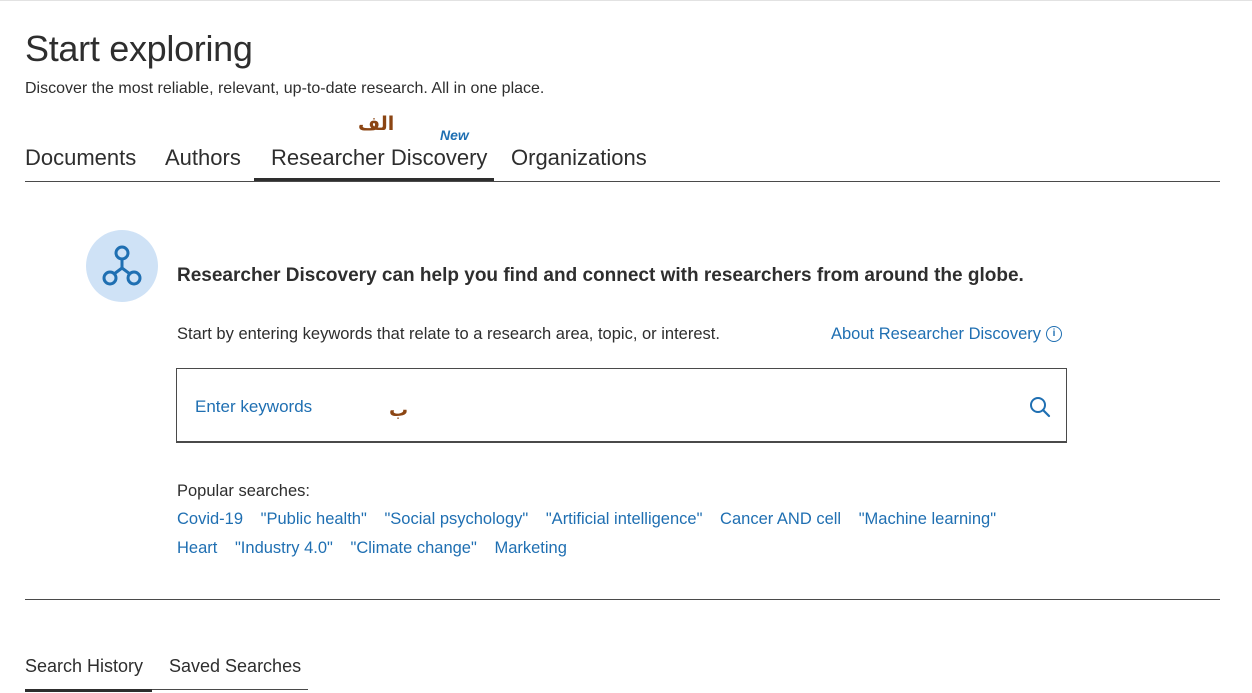 The image size is (1252, 693). What do you see at coordinates (579, 161) in the screenshot?
I see `tab-organizations: Organizations` at bounding box center [579, 161].